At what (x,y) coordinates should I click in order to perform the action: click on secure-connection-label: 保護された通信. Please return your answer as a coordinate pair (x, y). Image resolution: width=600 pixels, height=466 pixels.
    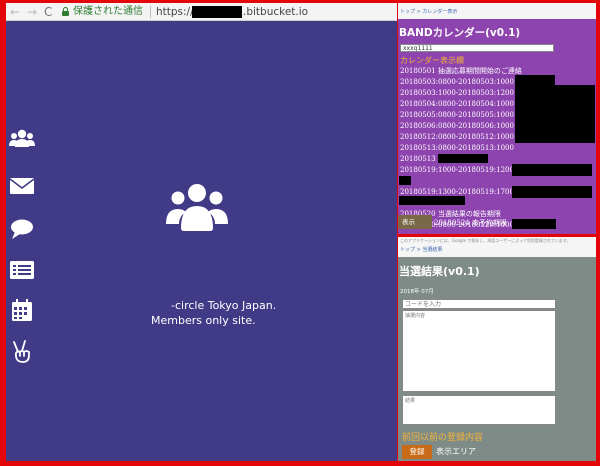
    Looking at the image, I should click on (108, 11).